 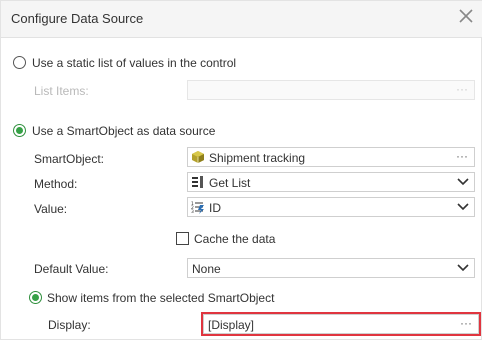 I want to click on cache-data-checkbox, so click(x=182, y=238).